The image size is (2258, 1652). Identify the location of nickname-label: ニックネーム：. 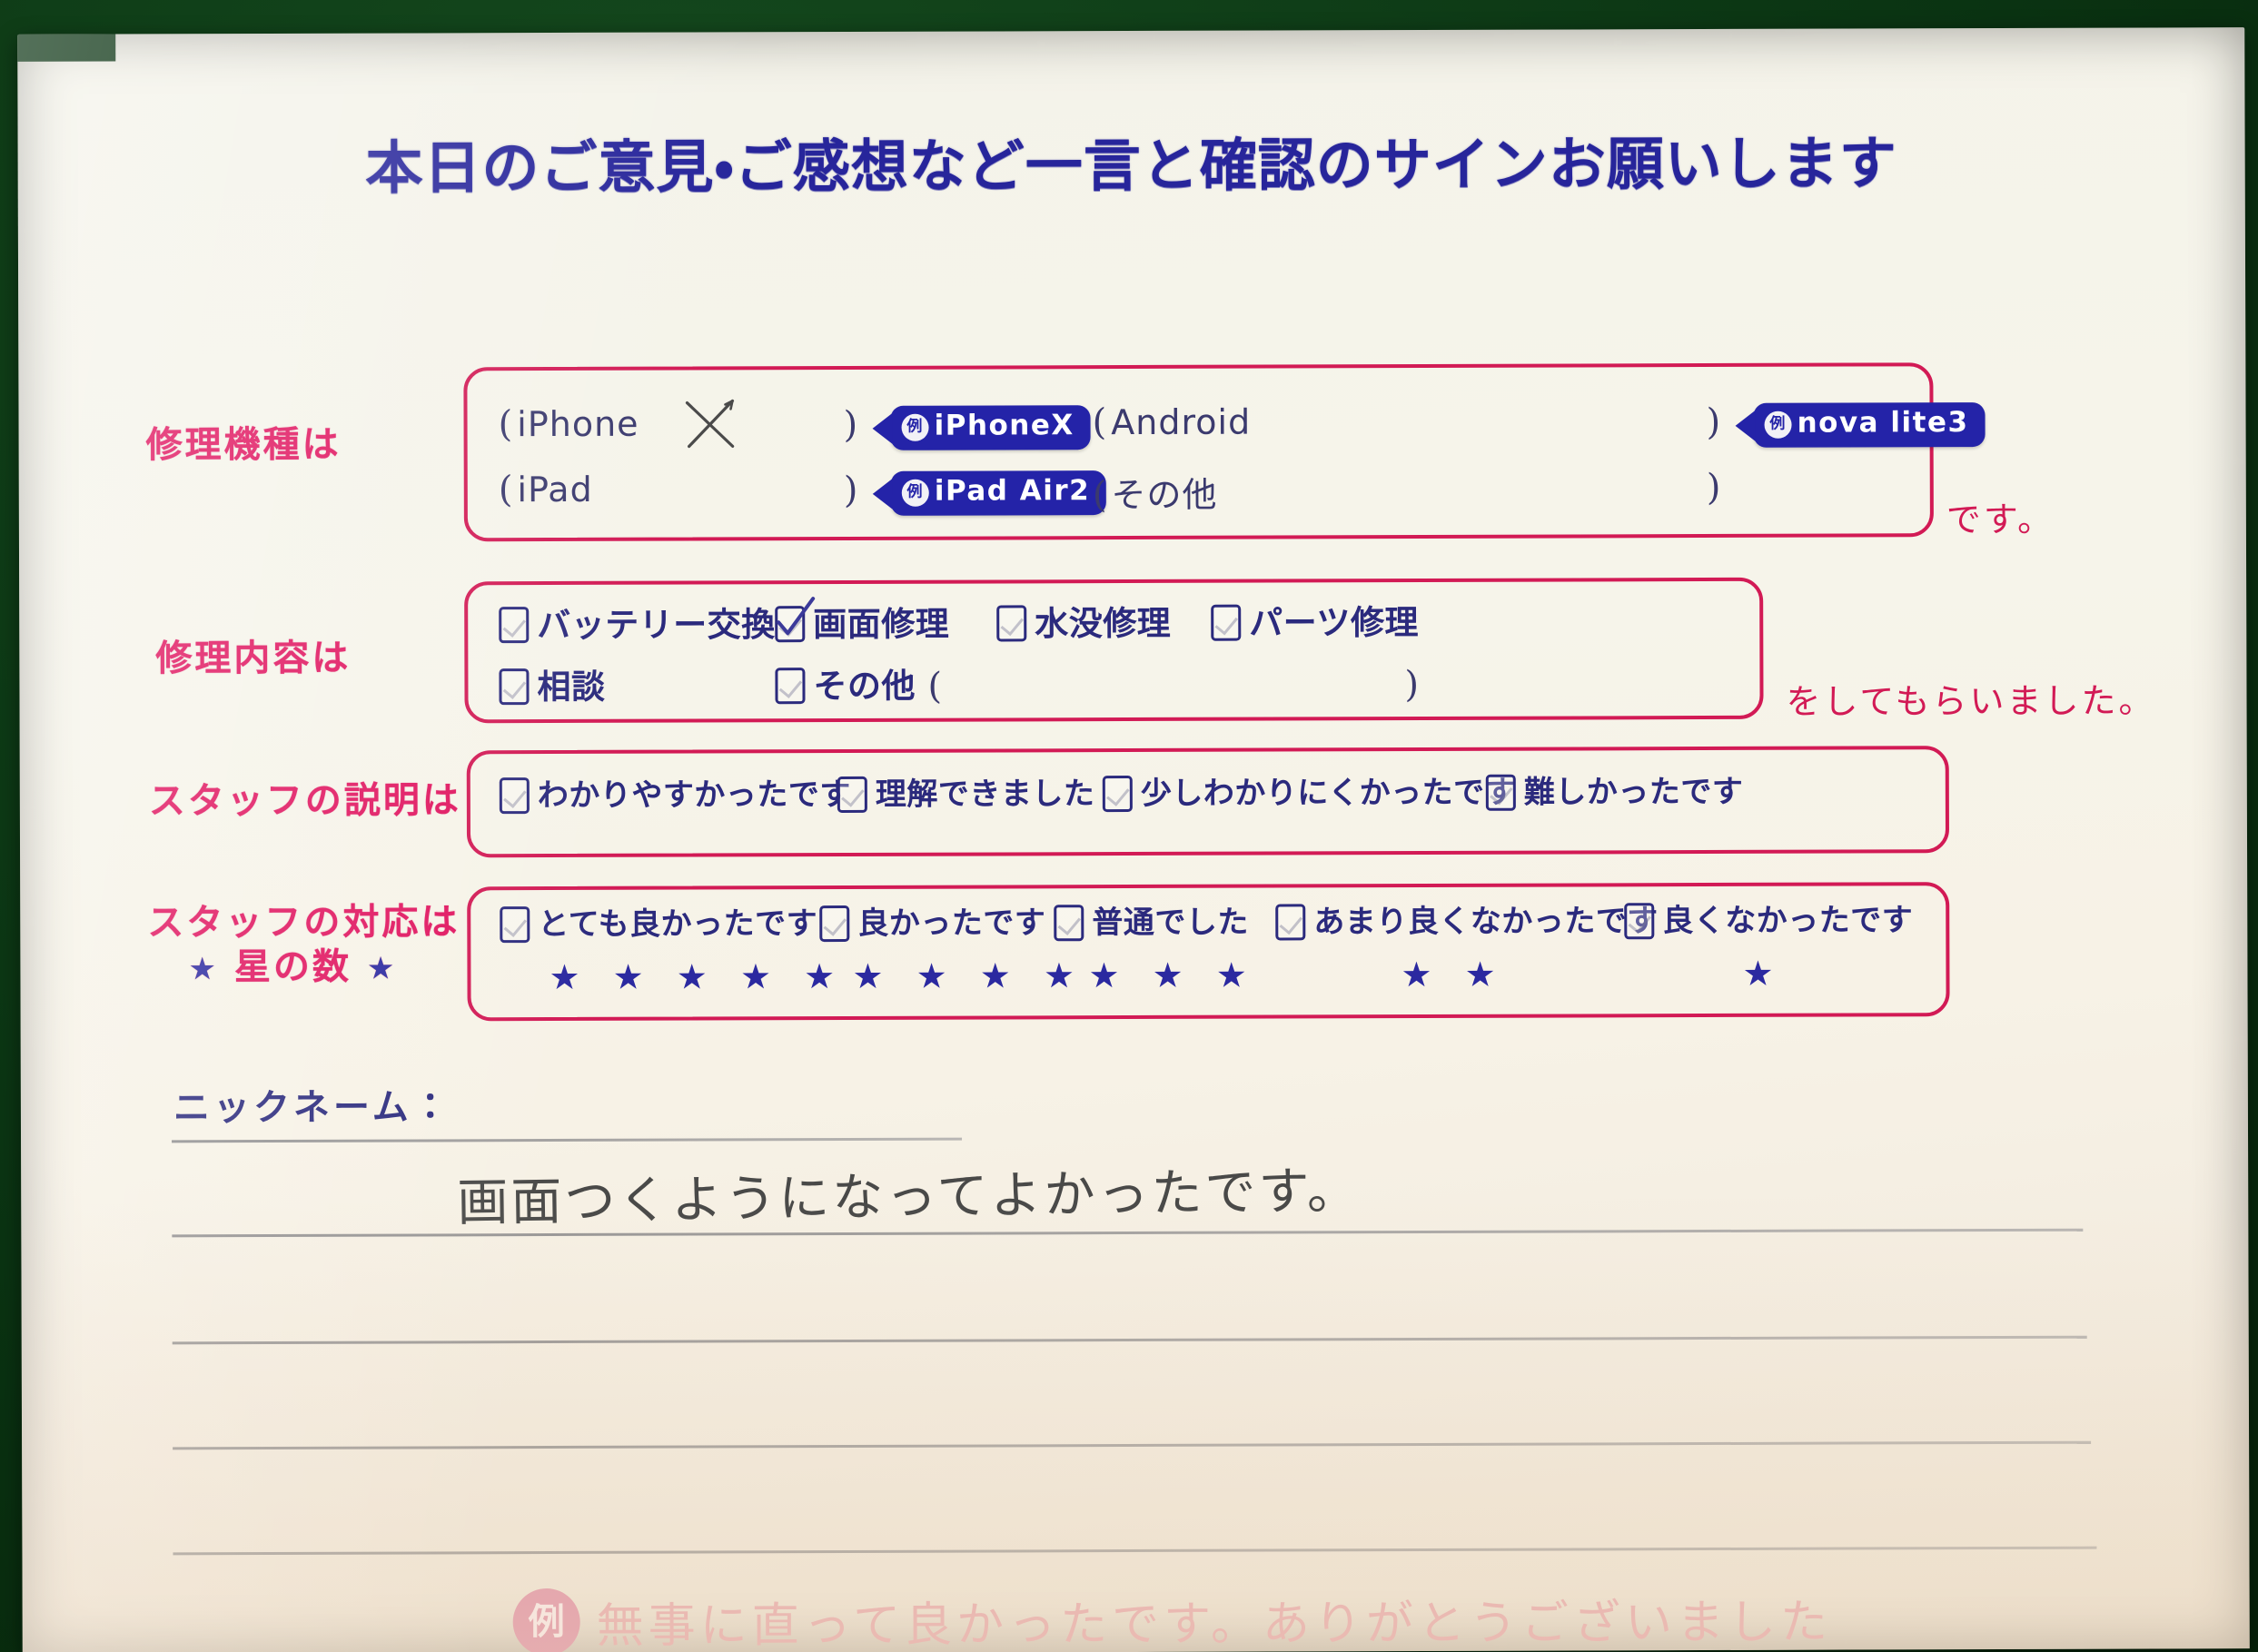
(312, 1108).